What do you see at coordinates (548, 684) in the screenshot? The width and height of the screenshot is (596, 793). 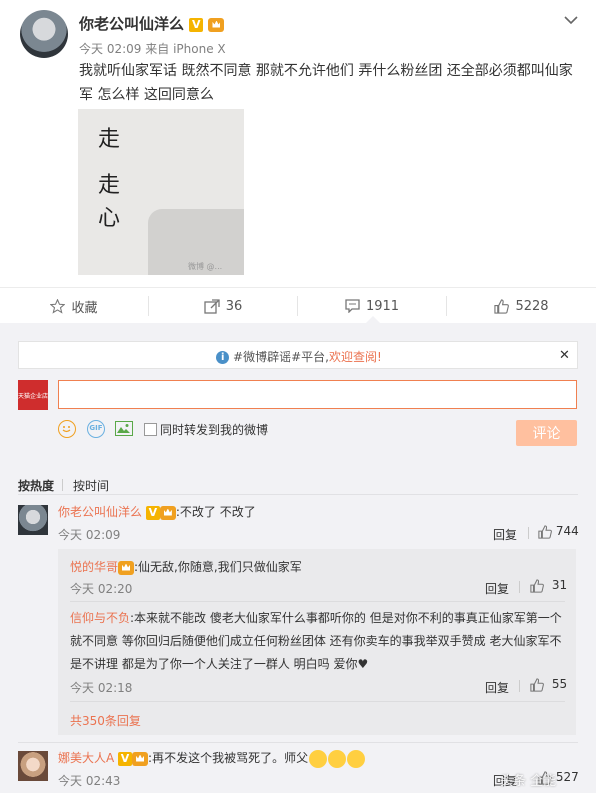 I see `reply-like-button: 55` at bounding box center [548, 684].